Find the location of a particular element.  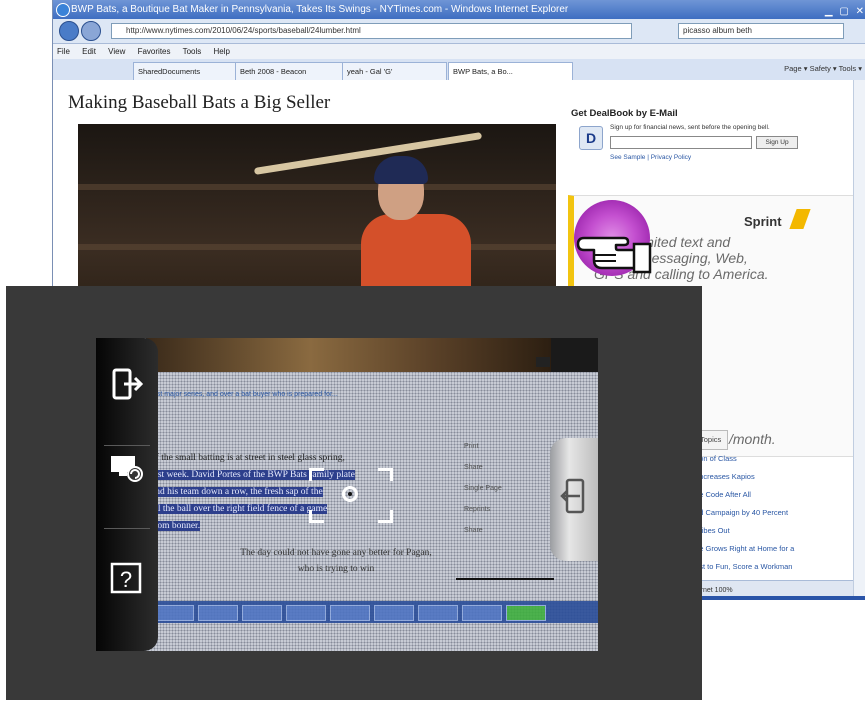

sidebar-link: ...e Grows Right at Home for a is located at coordinates (778, 549).